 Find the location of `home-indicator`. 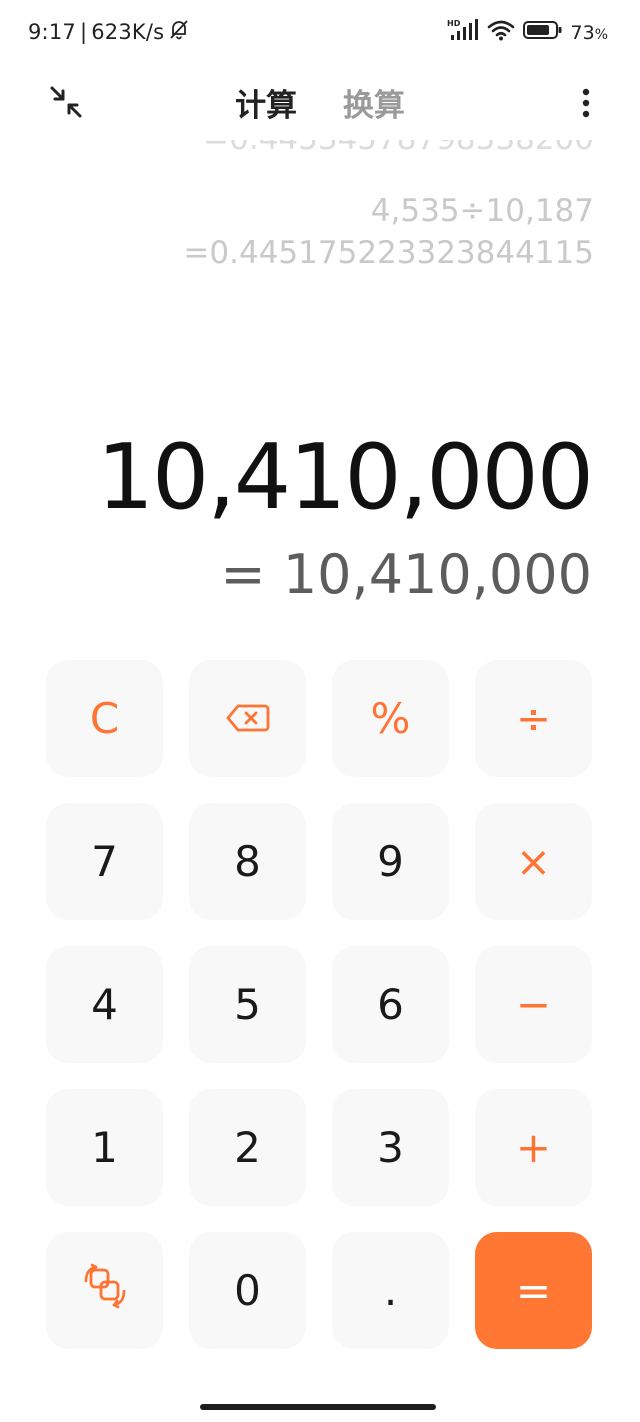

home-indicator is located at coordinates (318, 1407).